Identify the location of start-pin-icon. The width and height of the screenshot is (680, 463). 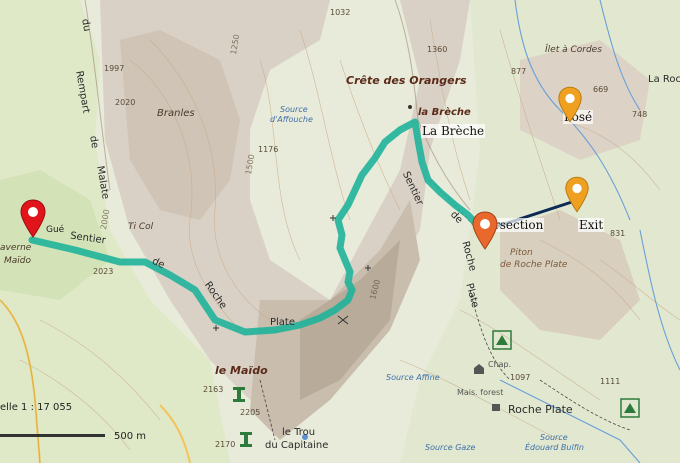
(33, 218).